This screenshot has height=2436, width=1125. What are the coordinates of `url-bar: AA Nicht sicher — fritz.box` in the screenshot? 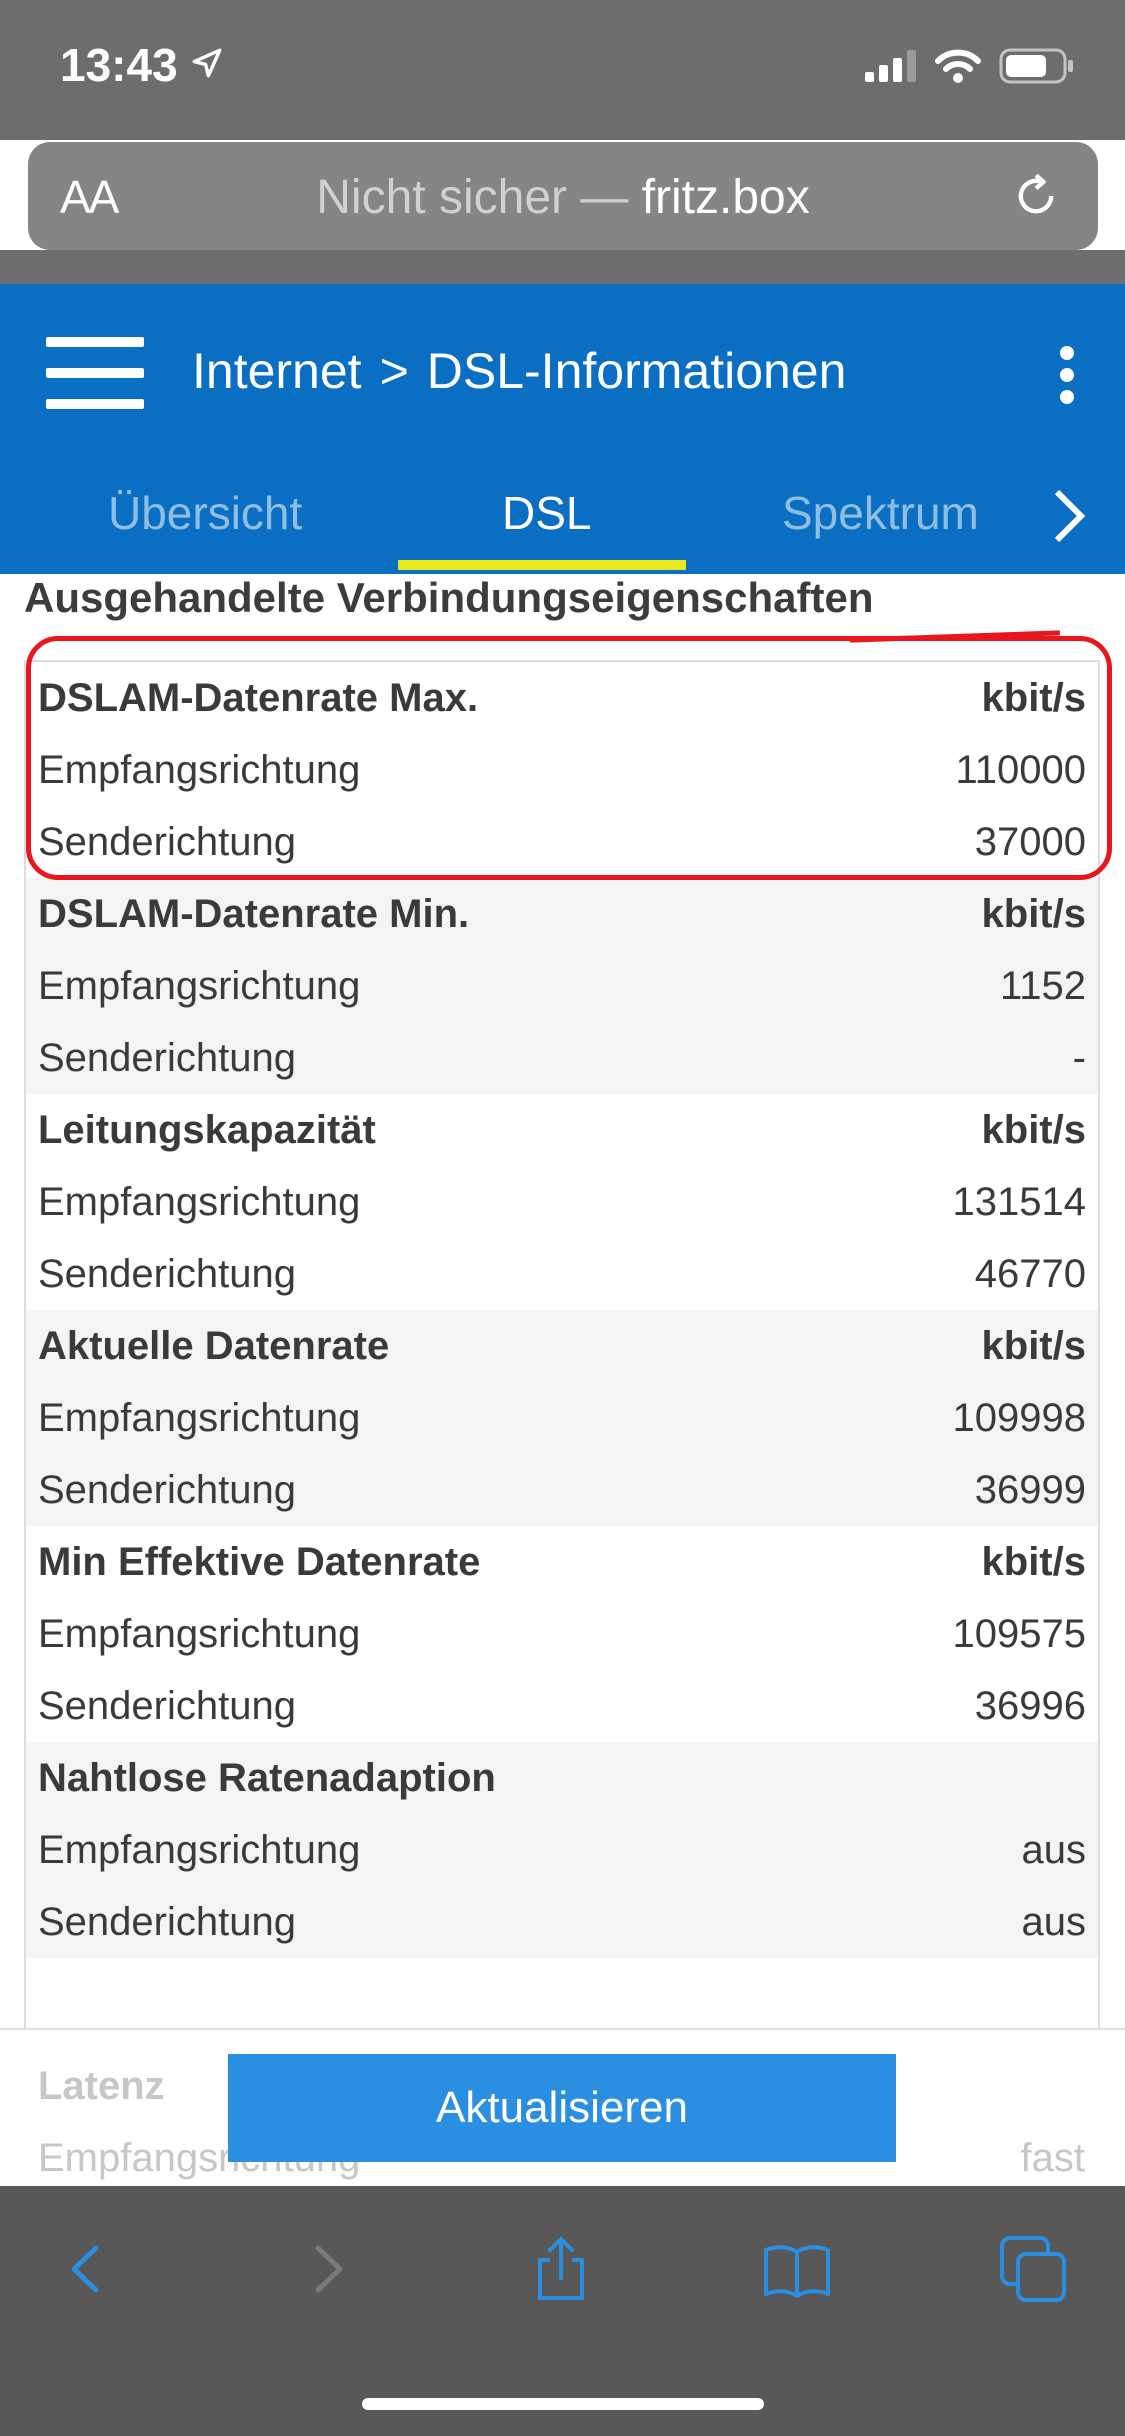 It's located at (563, 196).